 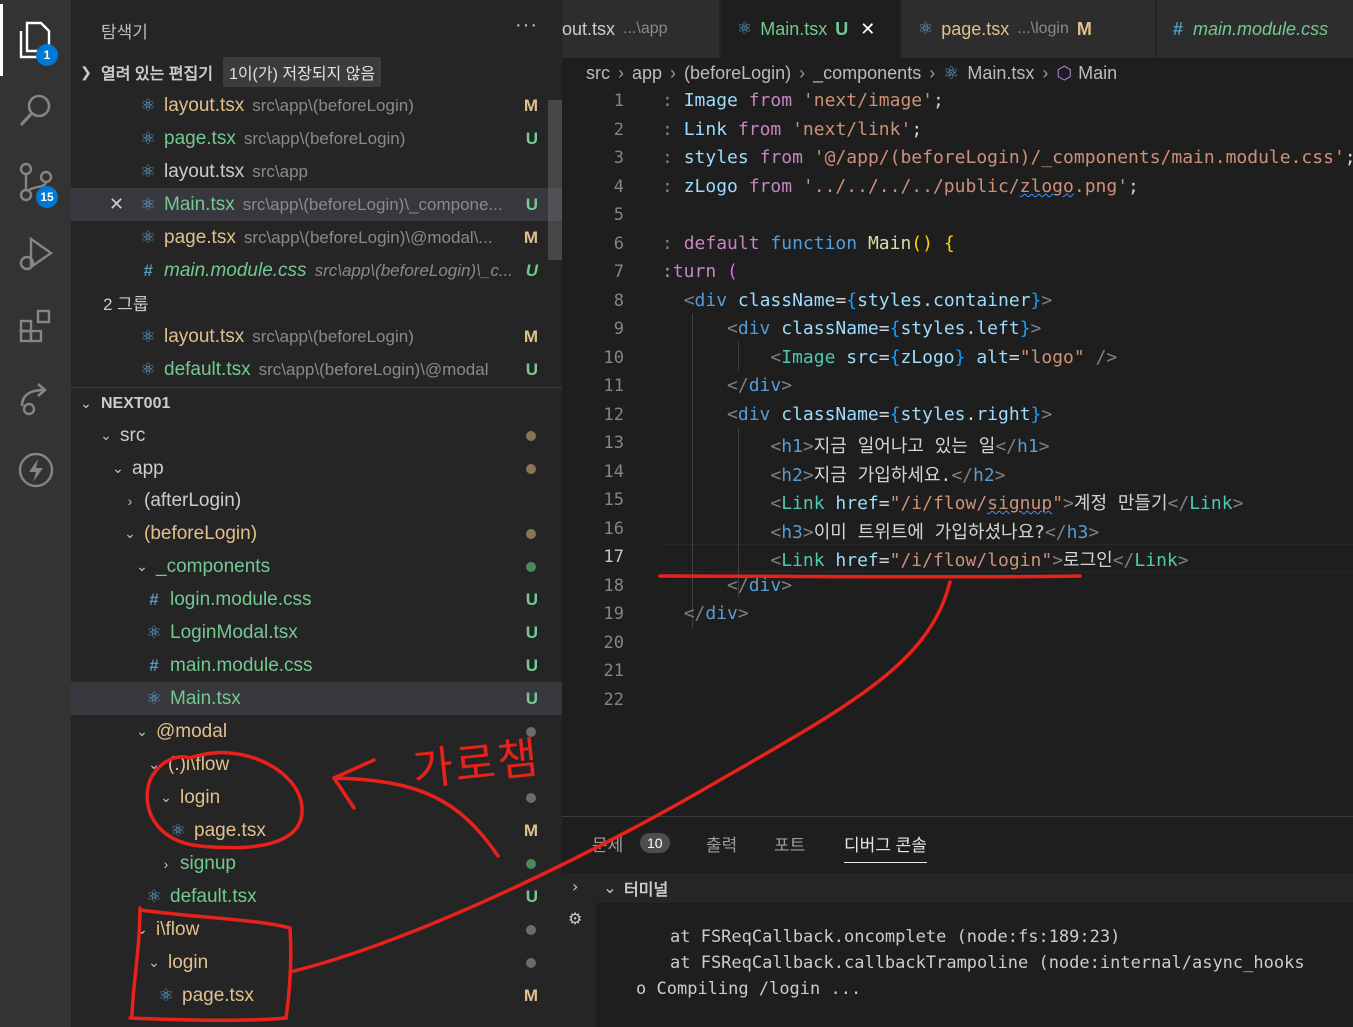 I want to click on line-number: 6, so click(x=618, y=243).